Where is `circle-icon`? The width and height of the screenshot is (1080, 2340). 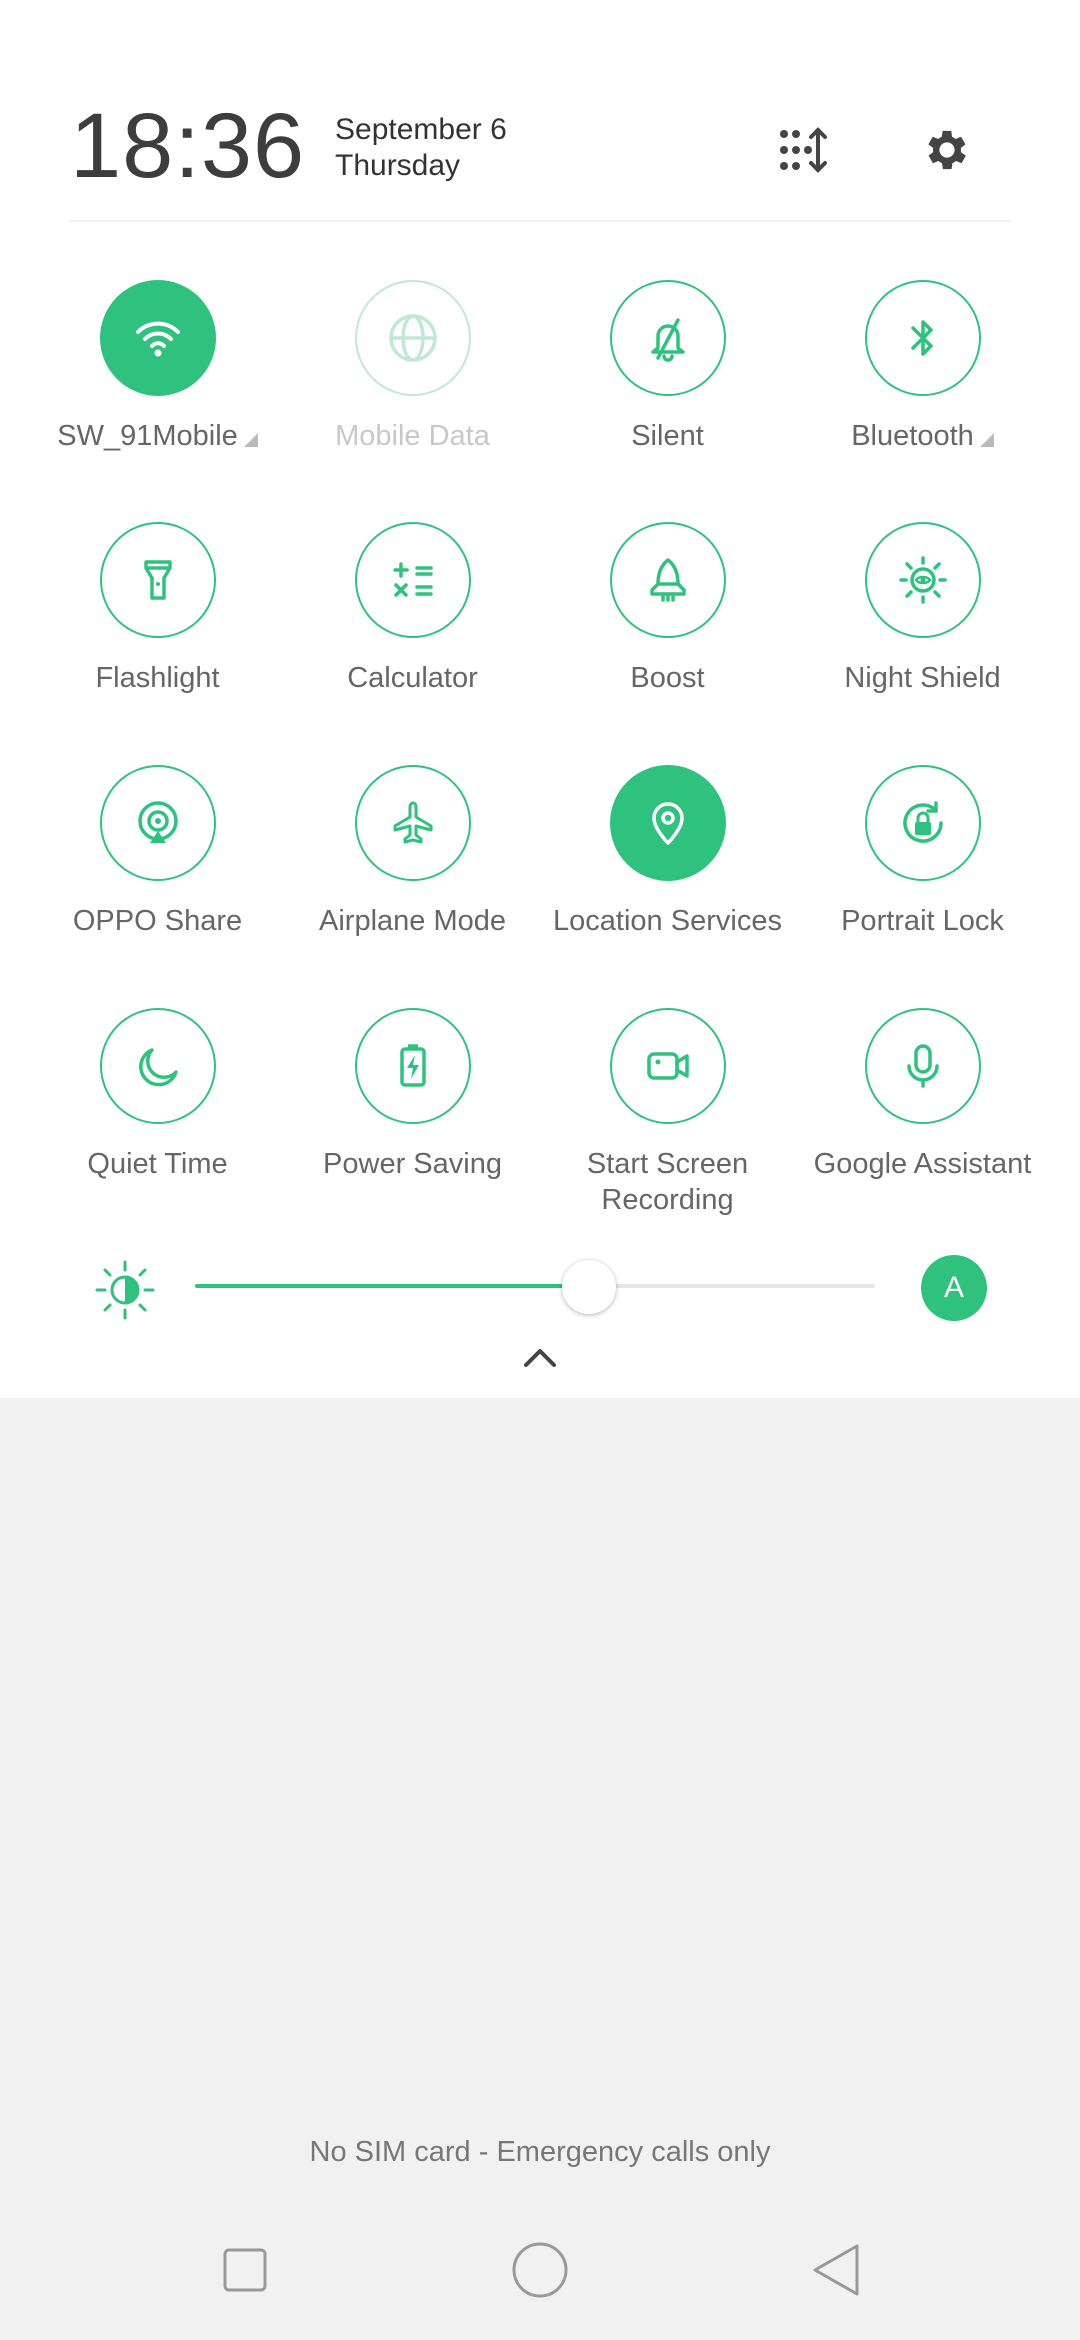 circle-icon is located at coordinates (540, 2270).